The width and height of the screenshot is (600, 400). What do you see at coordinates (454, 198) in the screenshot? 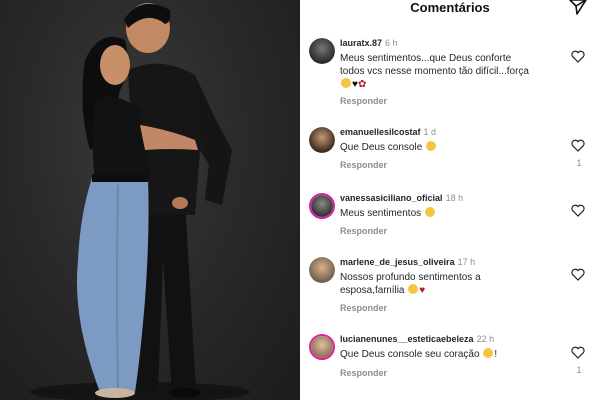
I see `comment-time: 18 h` at bounding box center [454, 198].